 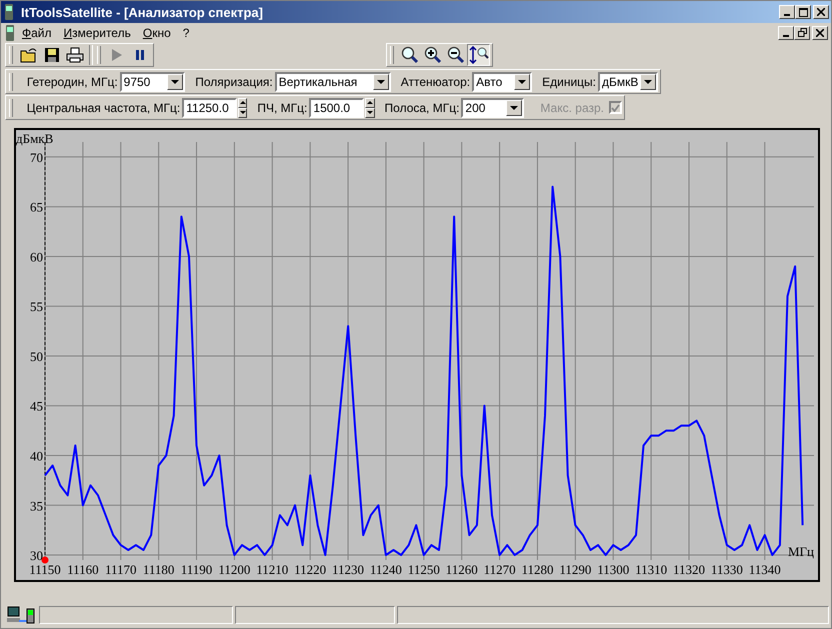 I want to click on maximize-icon, so click(x=803, y=12).